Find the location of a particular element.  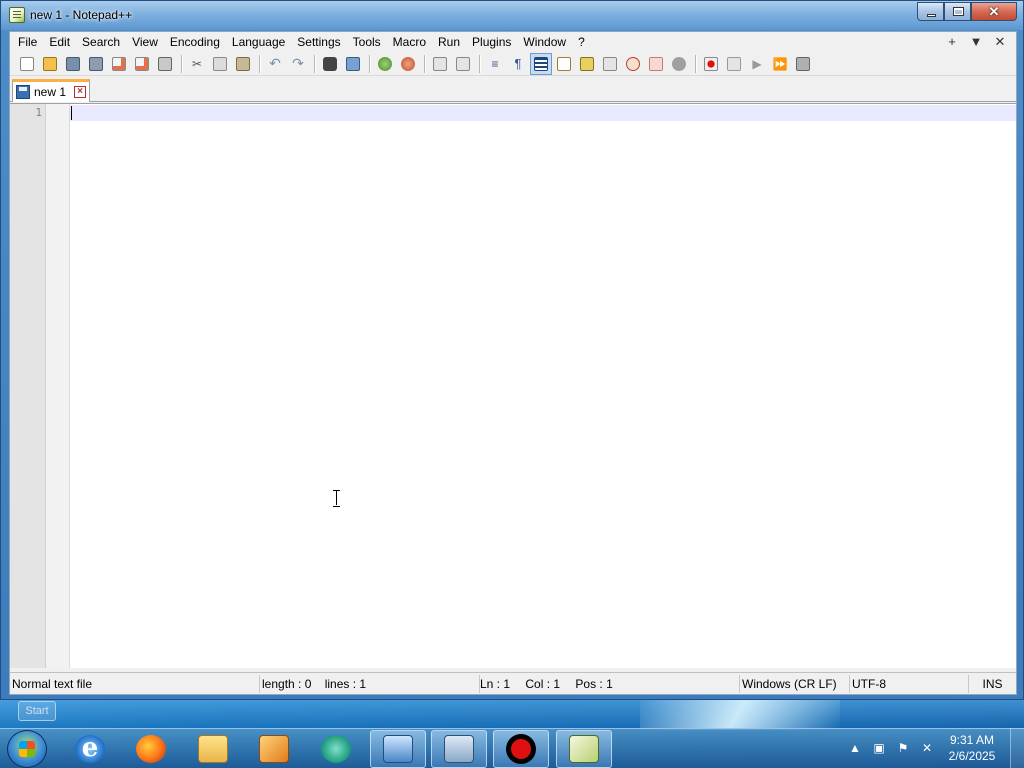

menu-settings: Settings is located at coordinates (318, 42).